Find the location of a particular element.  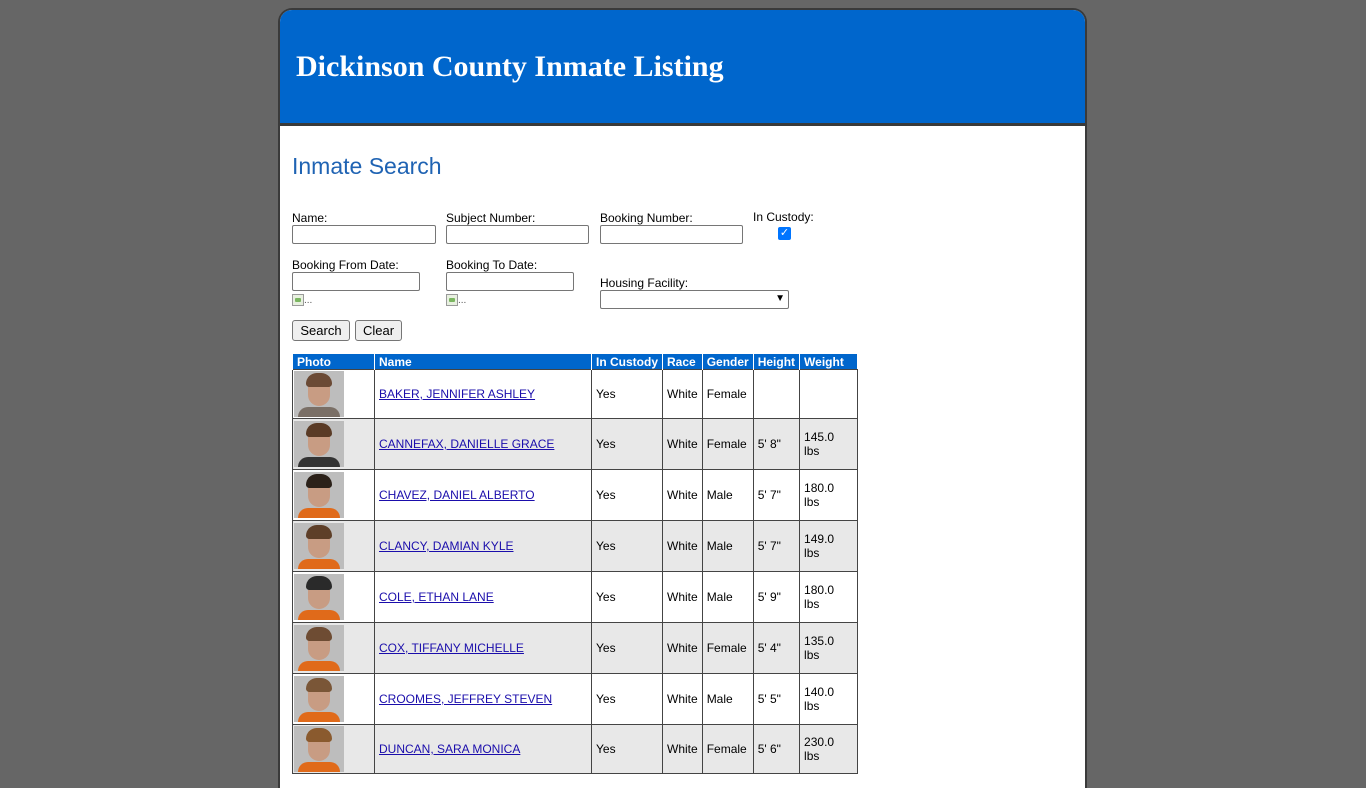

height-cell: 5' 7" is located at coordinates (776, 495).